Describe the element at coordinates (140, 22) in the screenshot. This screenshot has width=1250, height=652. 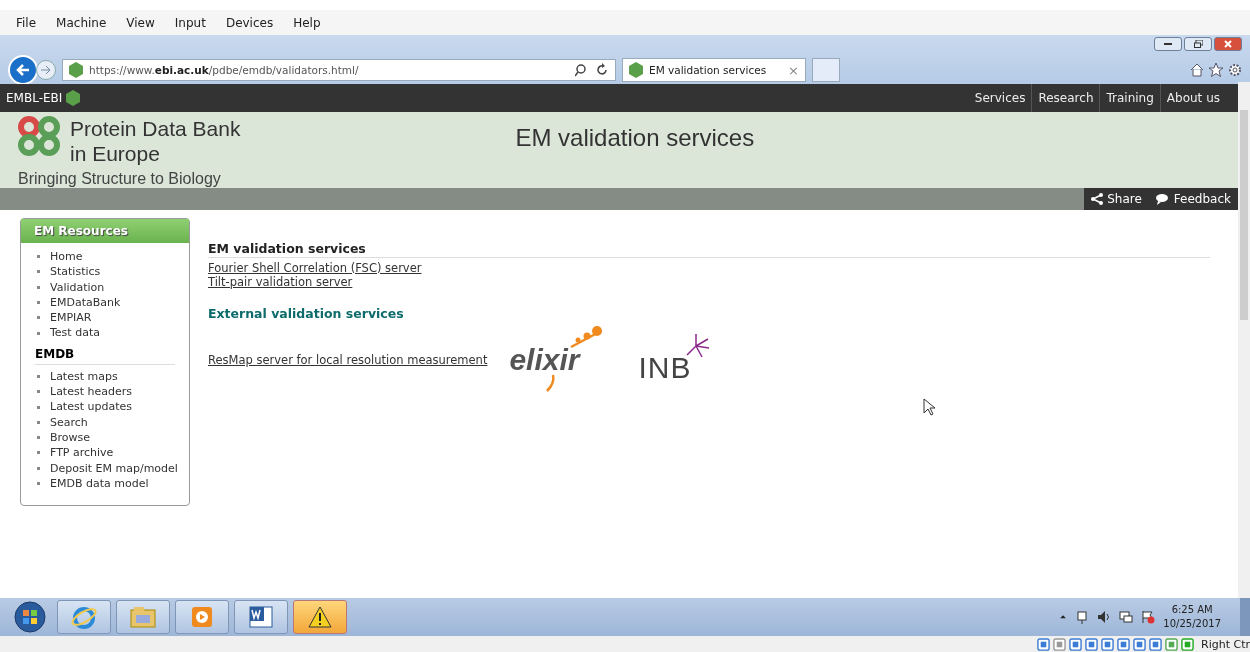
I see `menu-item: View` at that location.